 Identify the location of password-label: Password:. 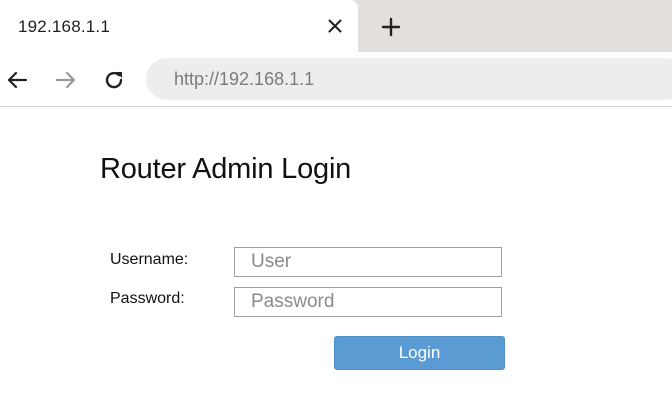
(147, 298).